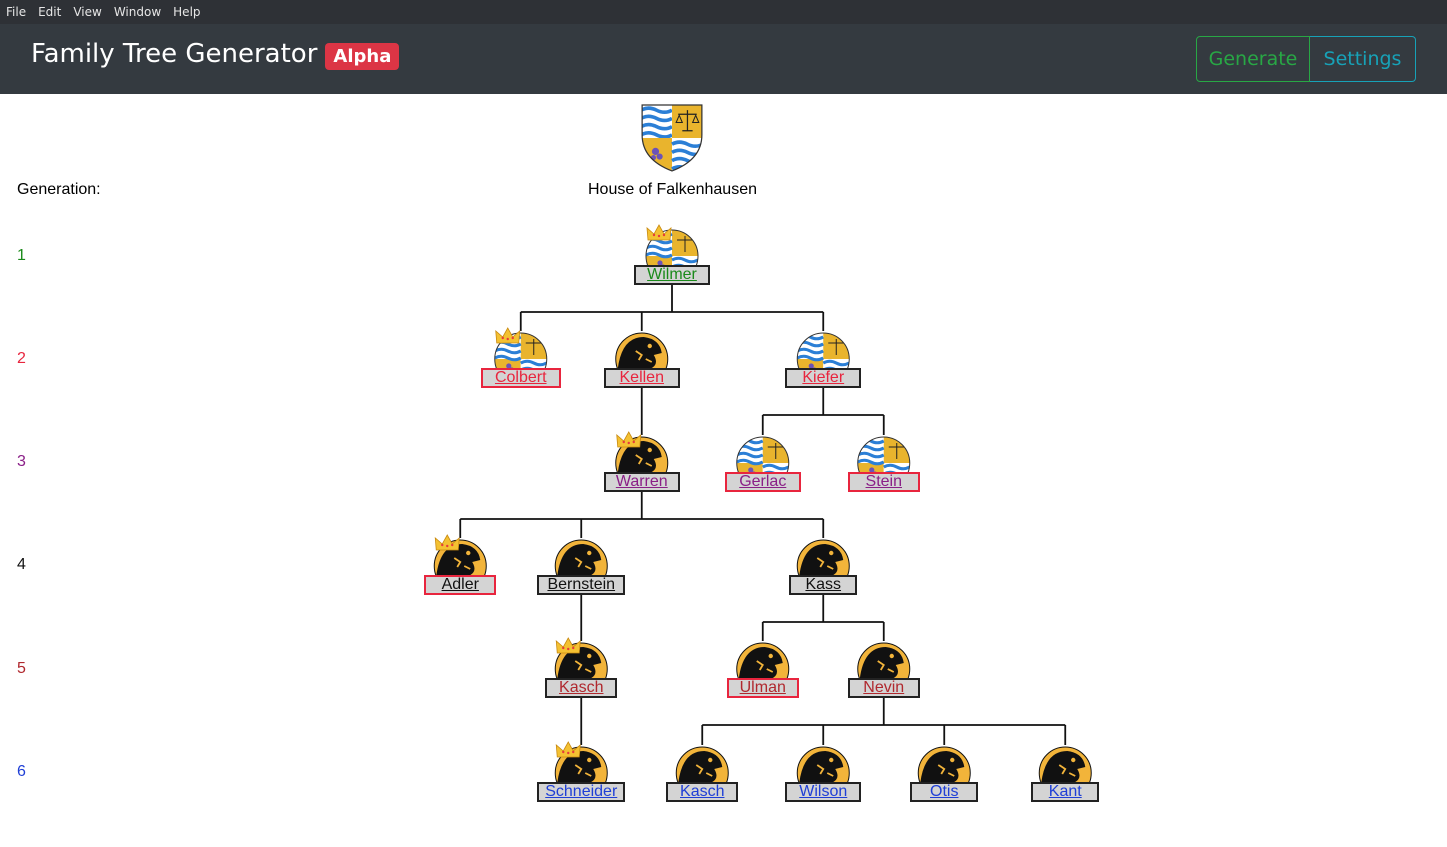 The height and width of the screenshot is (847, 1447). Describe the element at coordinates (641, 378) in the screenshot. I see `person-name-kellen-2: Kellen` at that location.